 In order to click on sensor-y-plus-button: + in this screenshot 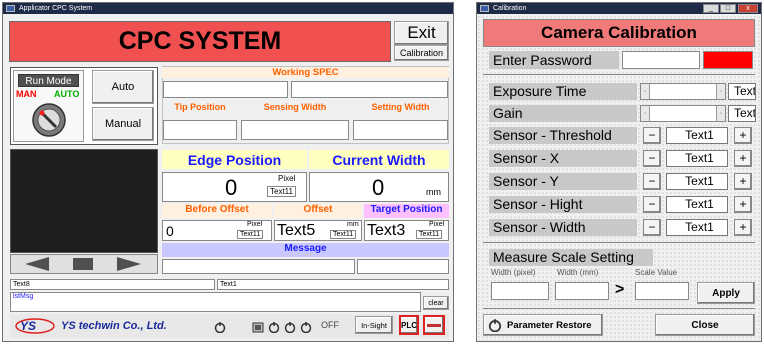, I will do `click(743, 181)`.